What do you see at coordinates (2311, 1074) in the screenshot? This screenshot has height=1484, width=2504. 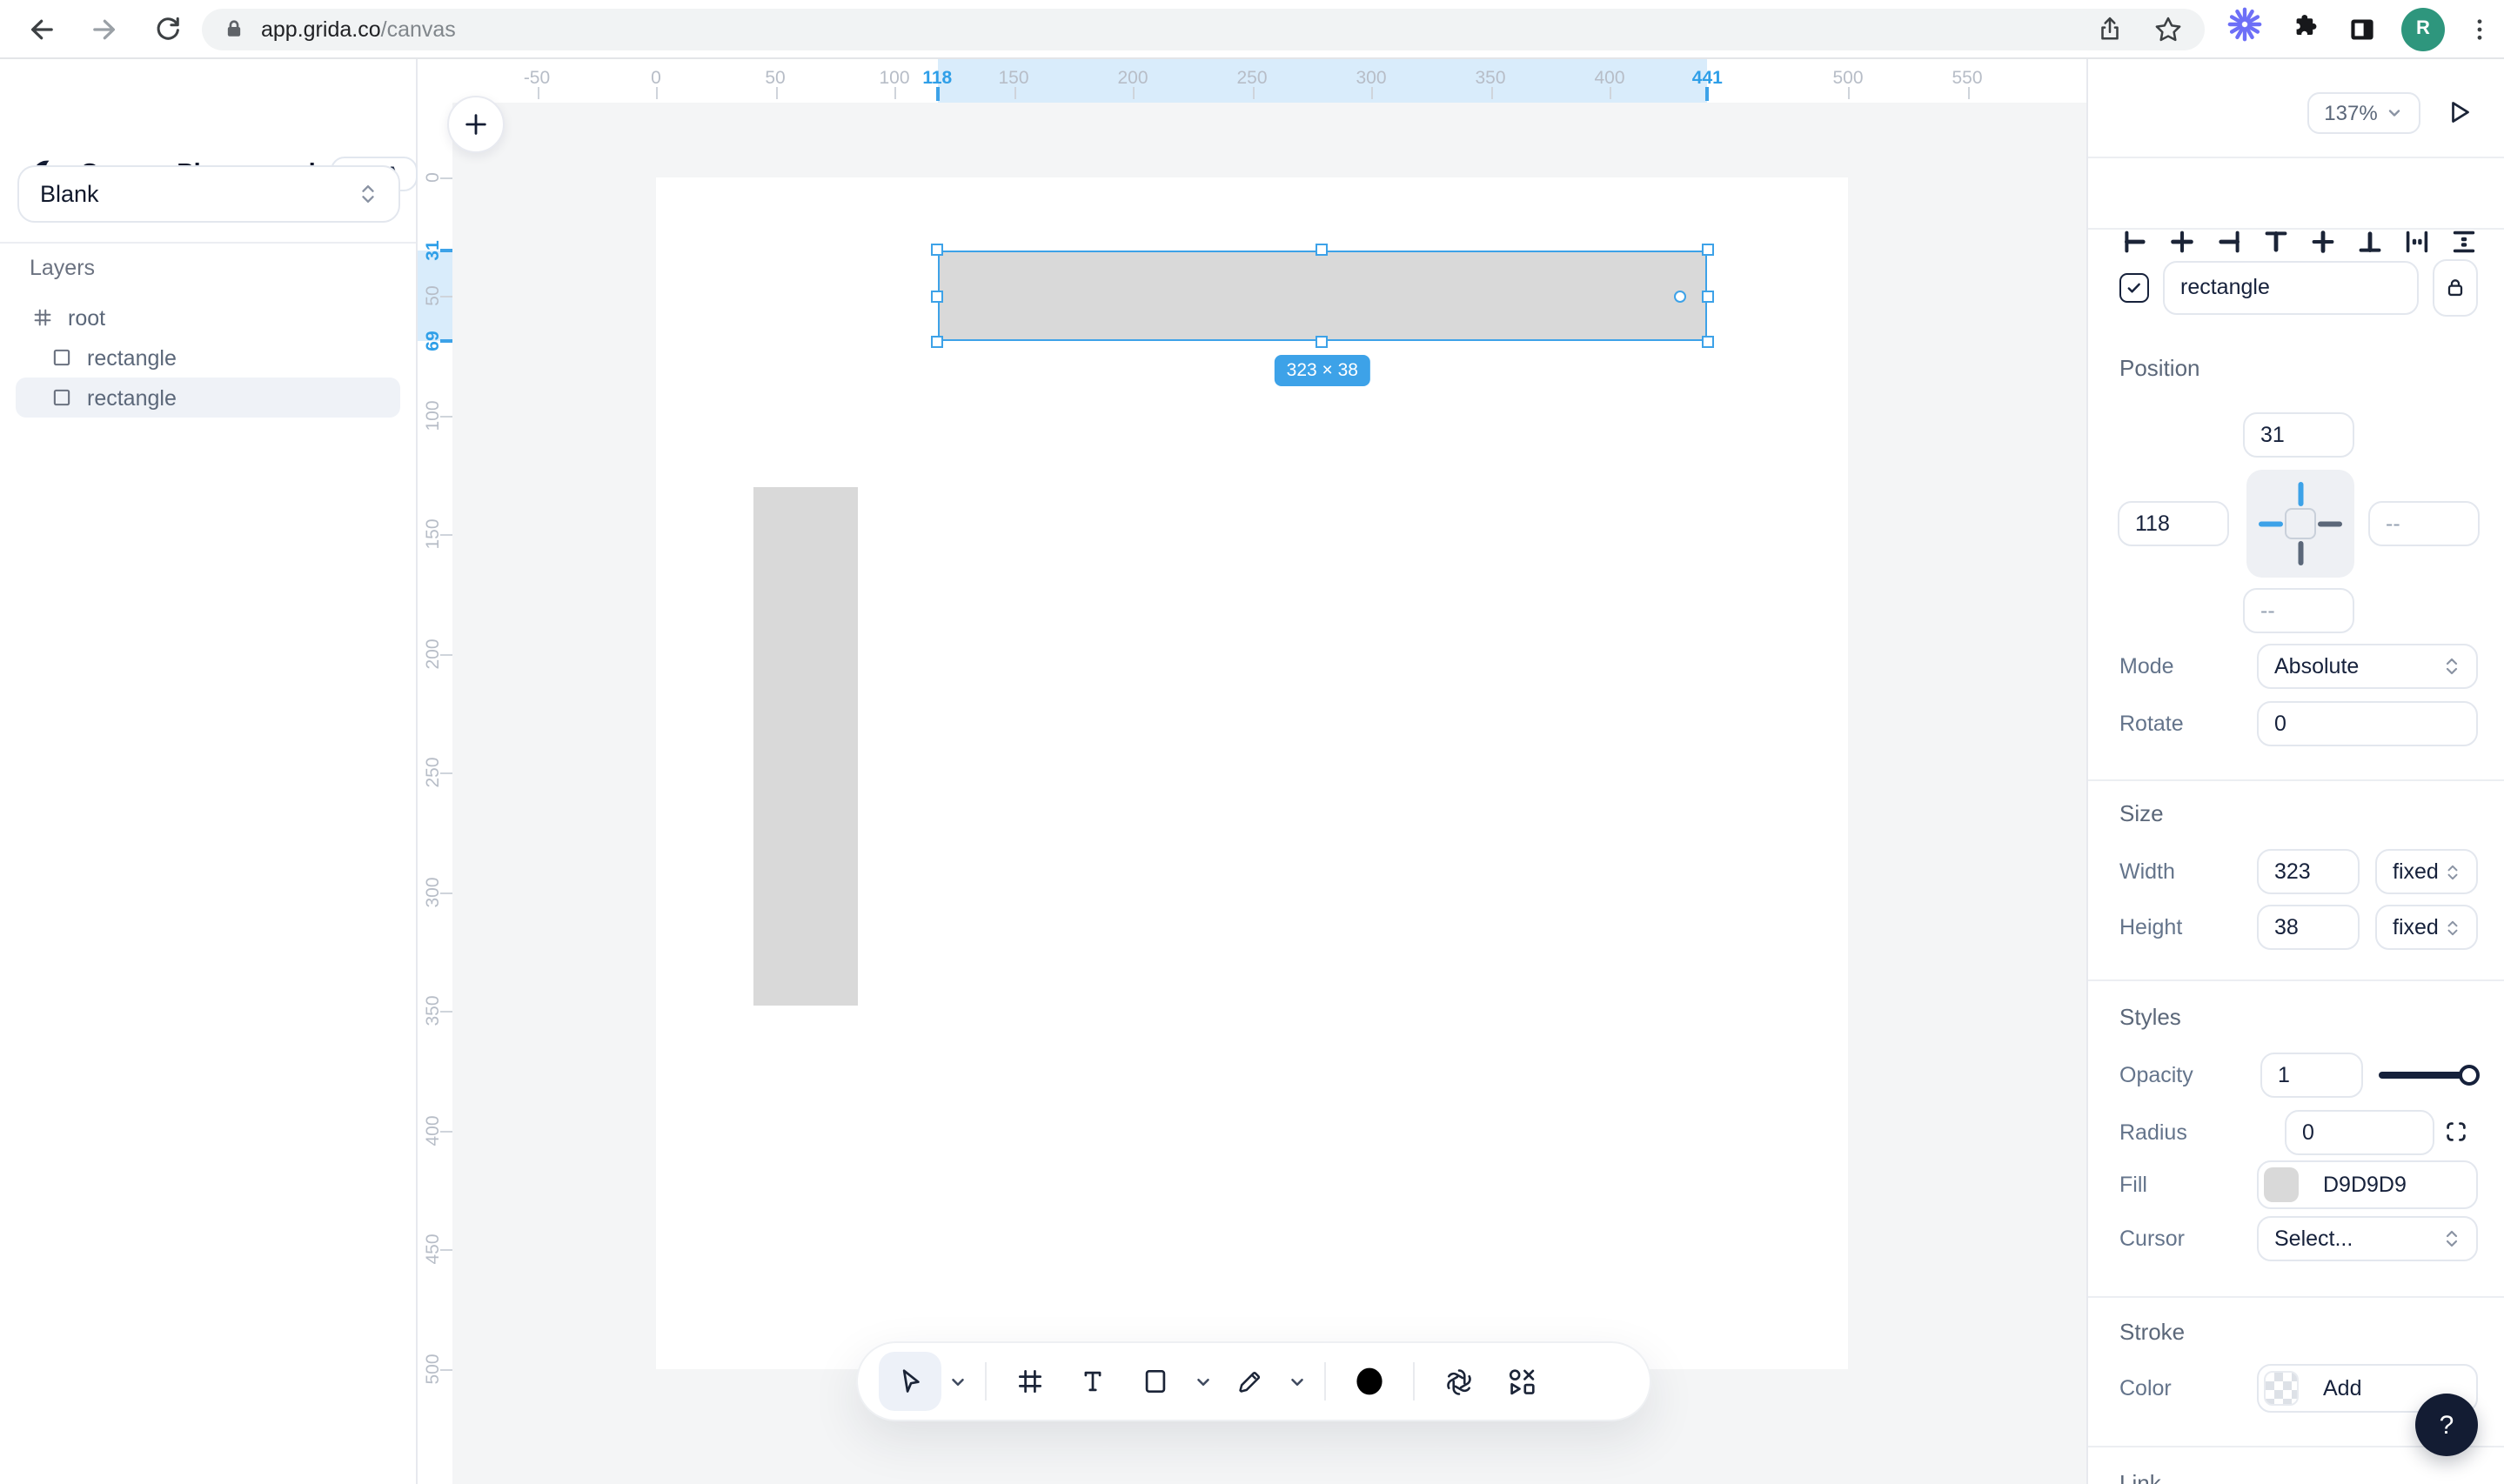 I see `opacity-input: 1` at bounding box center [2311, 1074].